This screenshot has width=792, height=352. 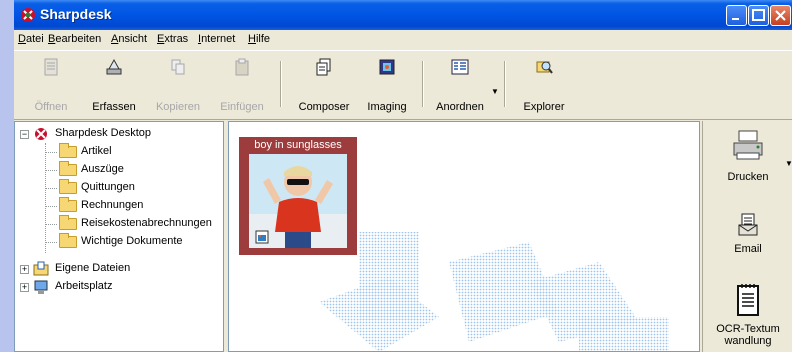 I want to click on action-panel: ▼ Drucken Email OCR-Textum wandlung, so click(x=747, y=236).